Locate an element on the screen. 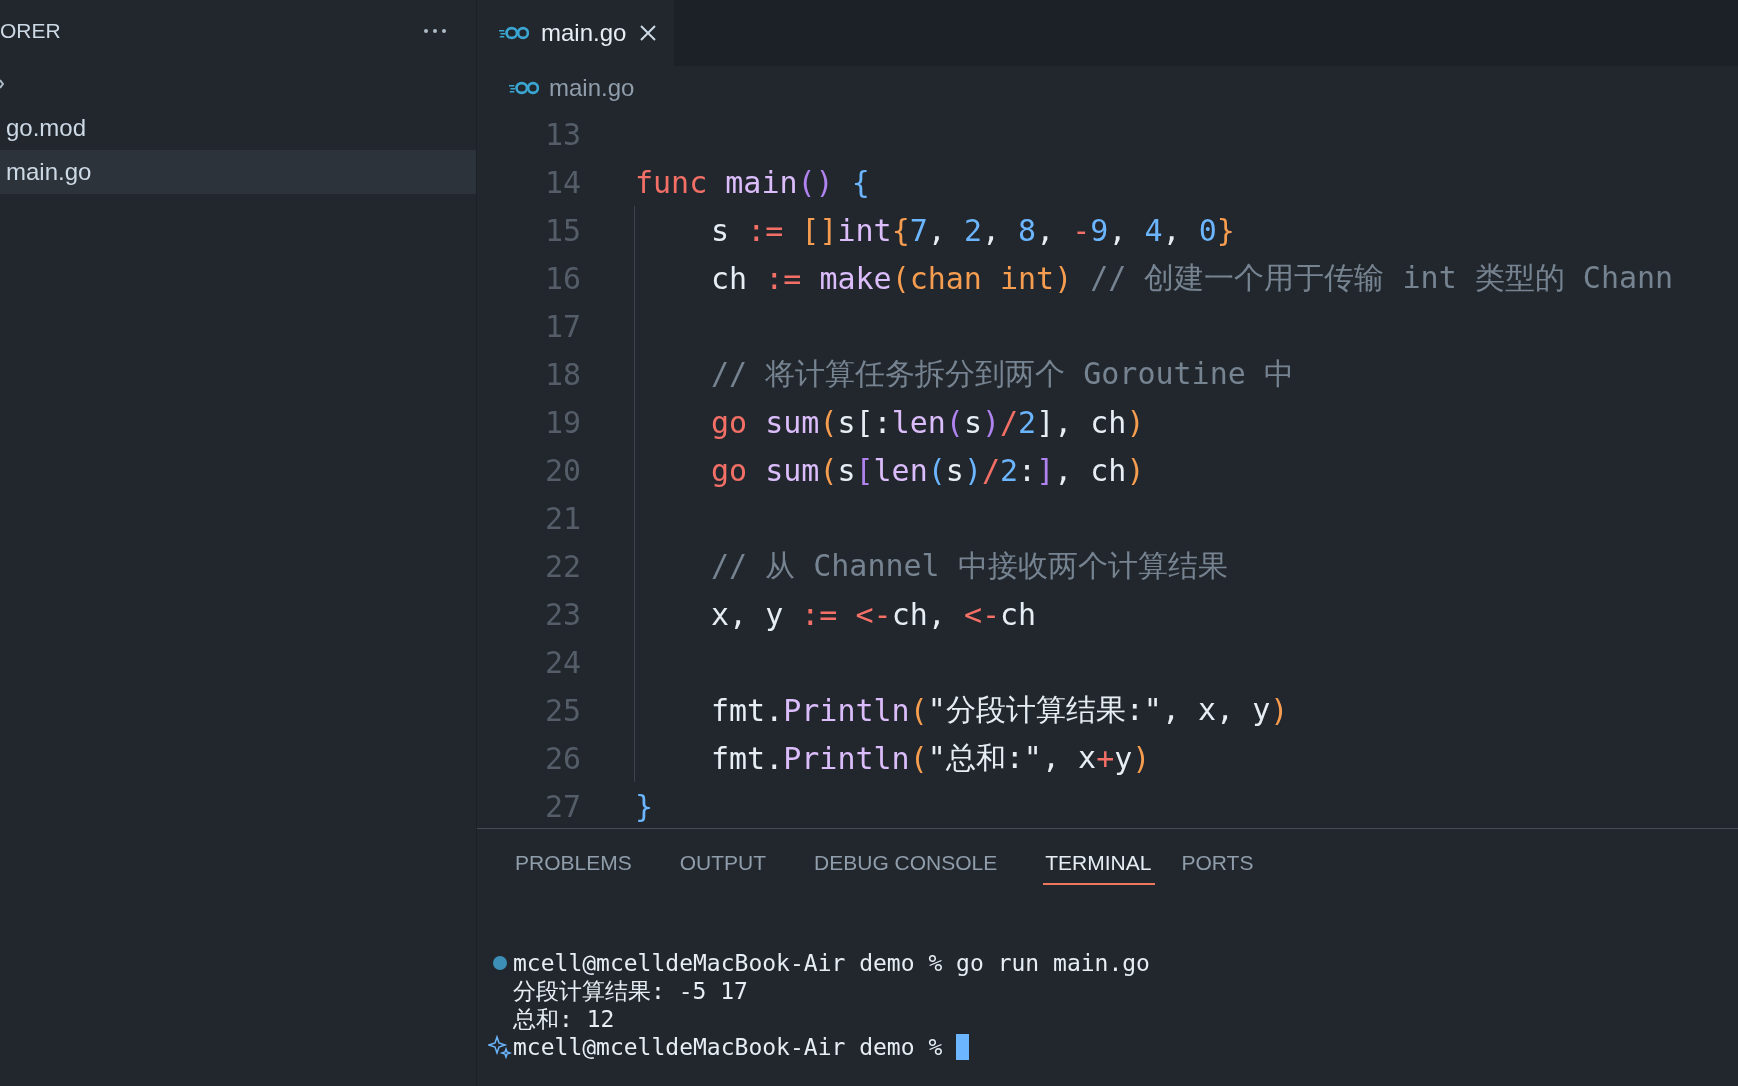  code-token: "分段计算结果:", x, y is located at coordinates (1099, 709).